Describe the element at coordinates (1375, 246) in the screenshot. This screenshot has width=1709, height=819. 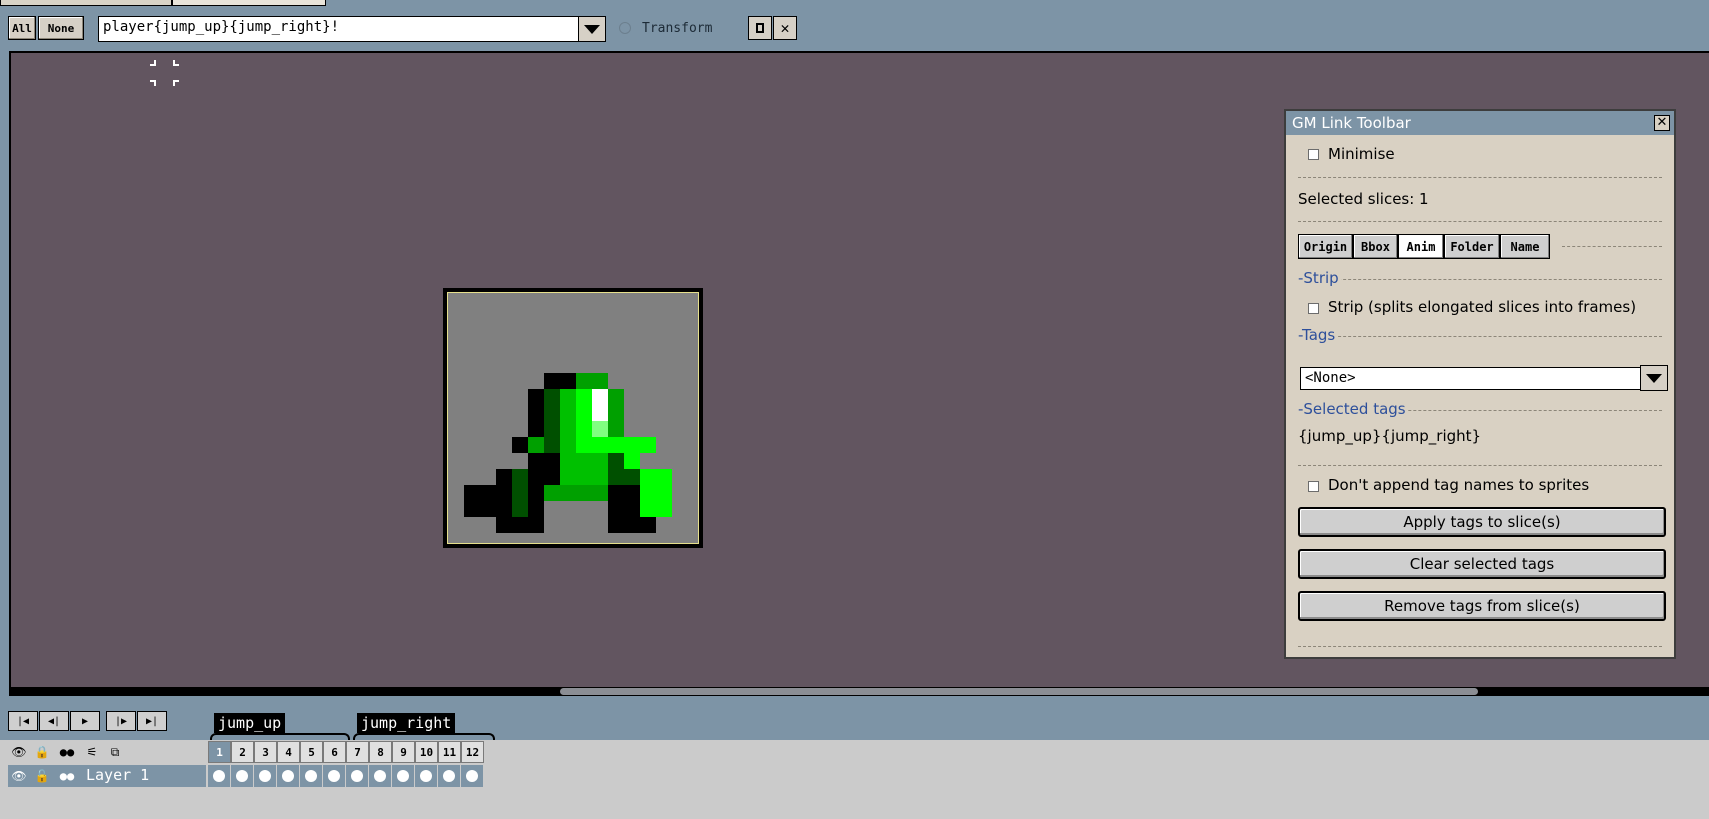
I see `tab-bbox: Bbox` at that location.